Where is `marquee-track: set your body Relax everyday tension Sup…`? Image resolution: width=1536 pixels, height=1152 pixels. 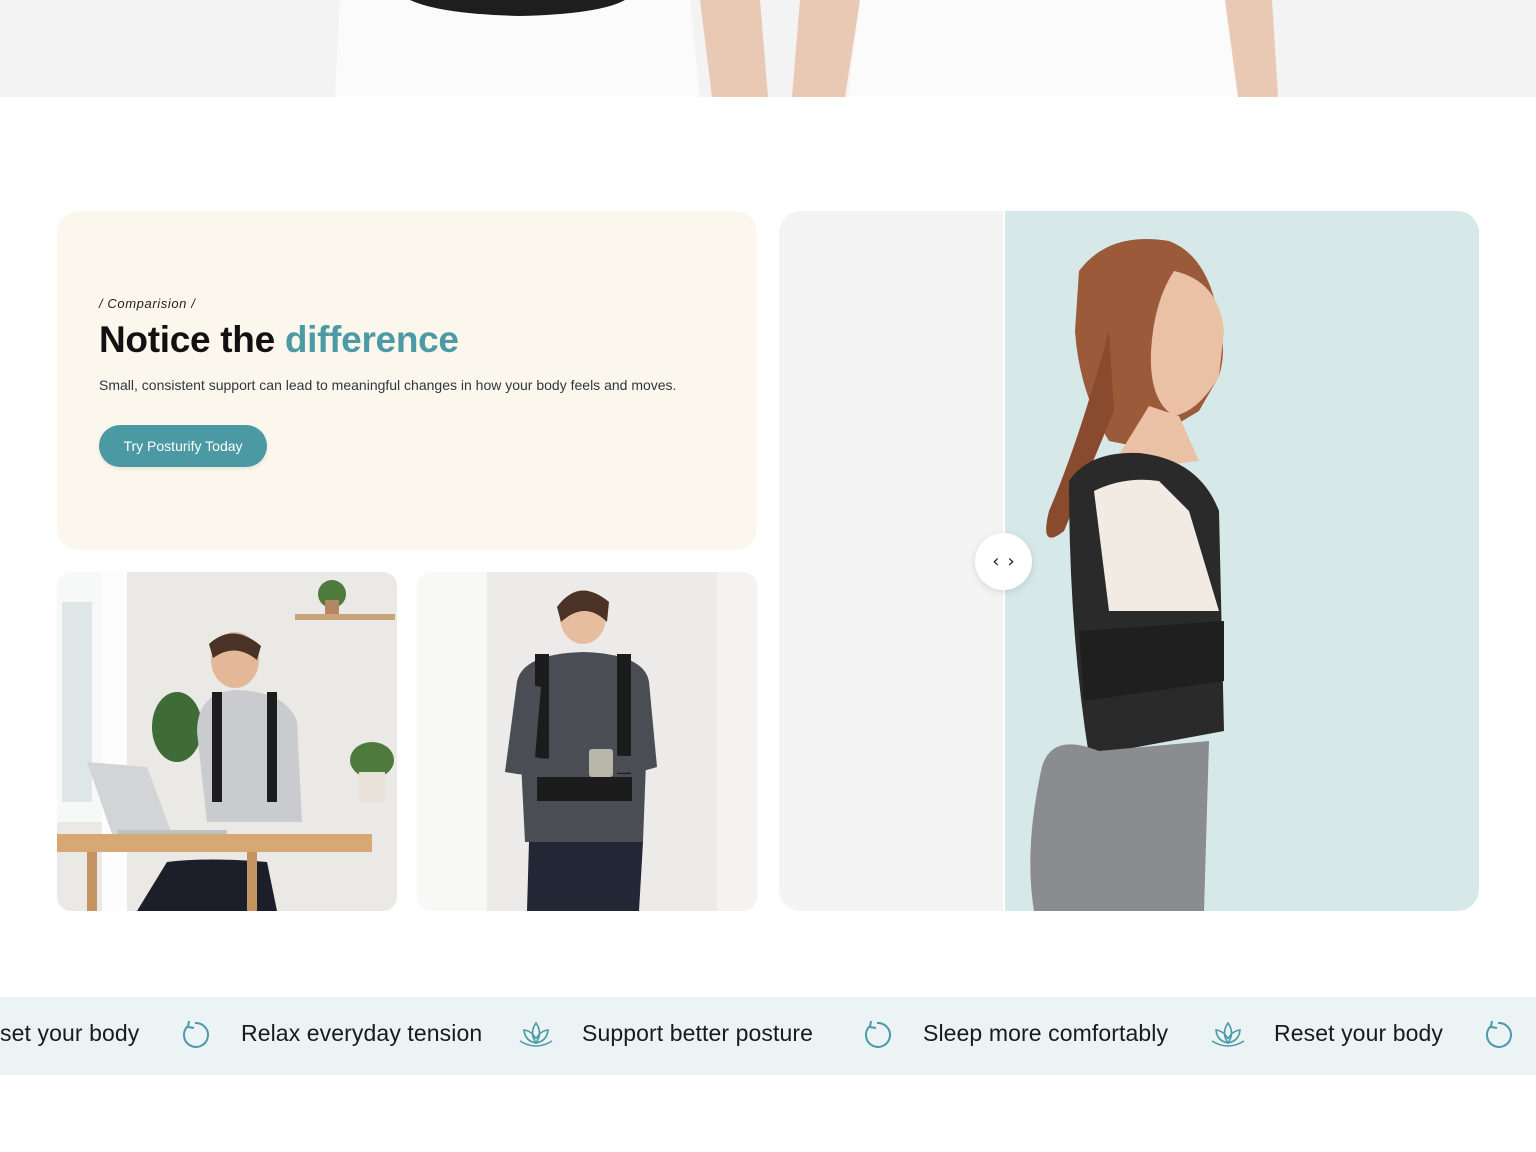
marquee-track: set your body Relax everyday tension Sup… is located at coordinates (768, 1036).